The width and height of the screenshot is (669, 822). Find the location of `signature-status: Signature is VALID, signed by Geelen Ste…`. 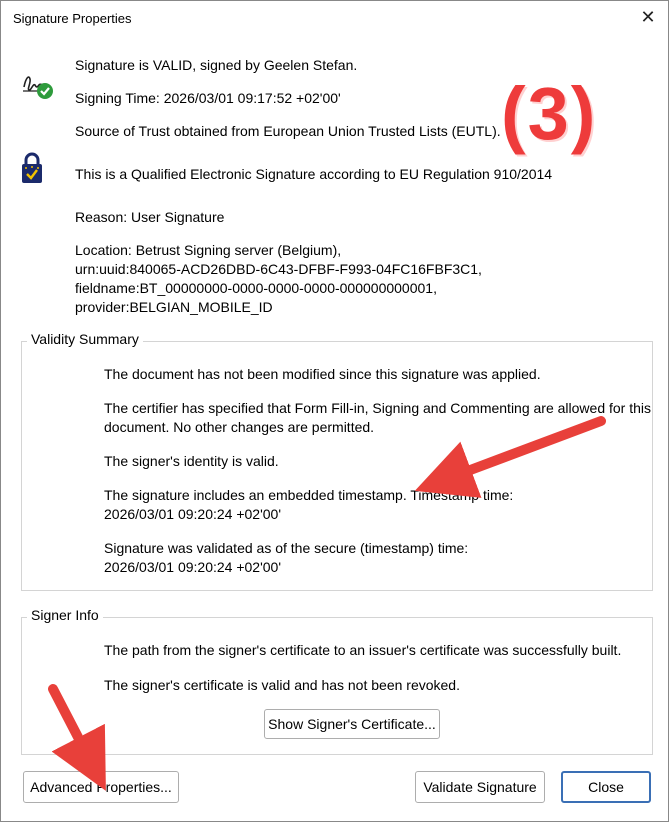

signature-status: Signature is VALID, signed by Geelen Ste… is located at coordinates (216, 65).